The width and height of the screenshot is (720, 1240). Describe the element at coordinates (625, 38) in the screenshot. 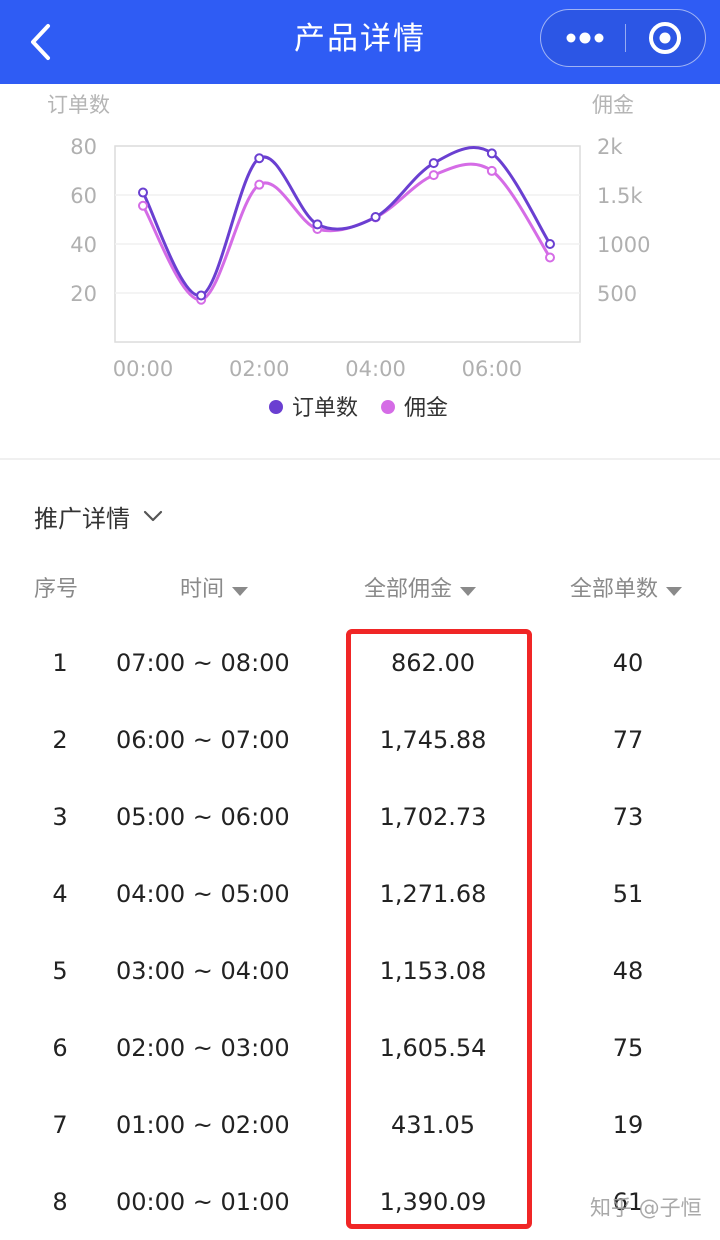

I see `capsule-divider` at that location.